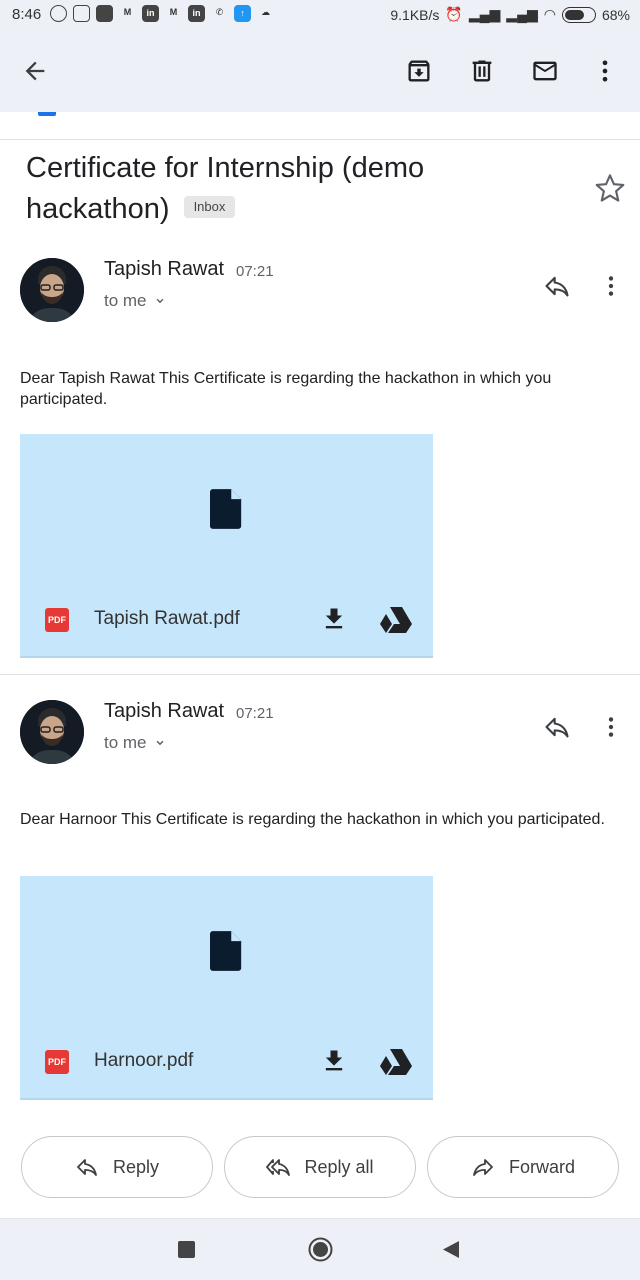  What do you see at coordinates (47, 114) in the screenshot?
I see `scroll-stub` at bounding box center [47, 114].